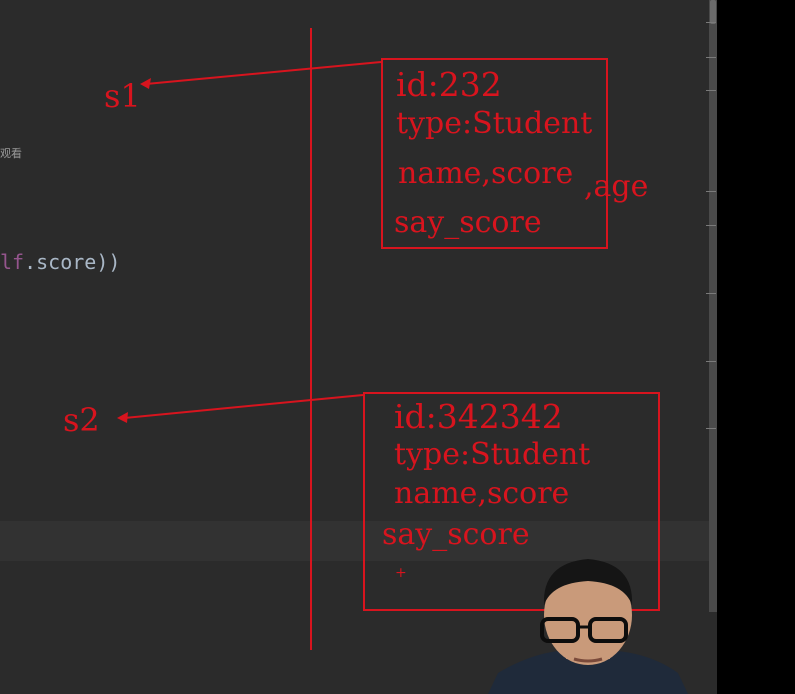  Describe the element at coordinates (145, 83) in the screenshot. I see `s1-arrow-head` at that location.